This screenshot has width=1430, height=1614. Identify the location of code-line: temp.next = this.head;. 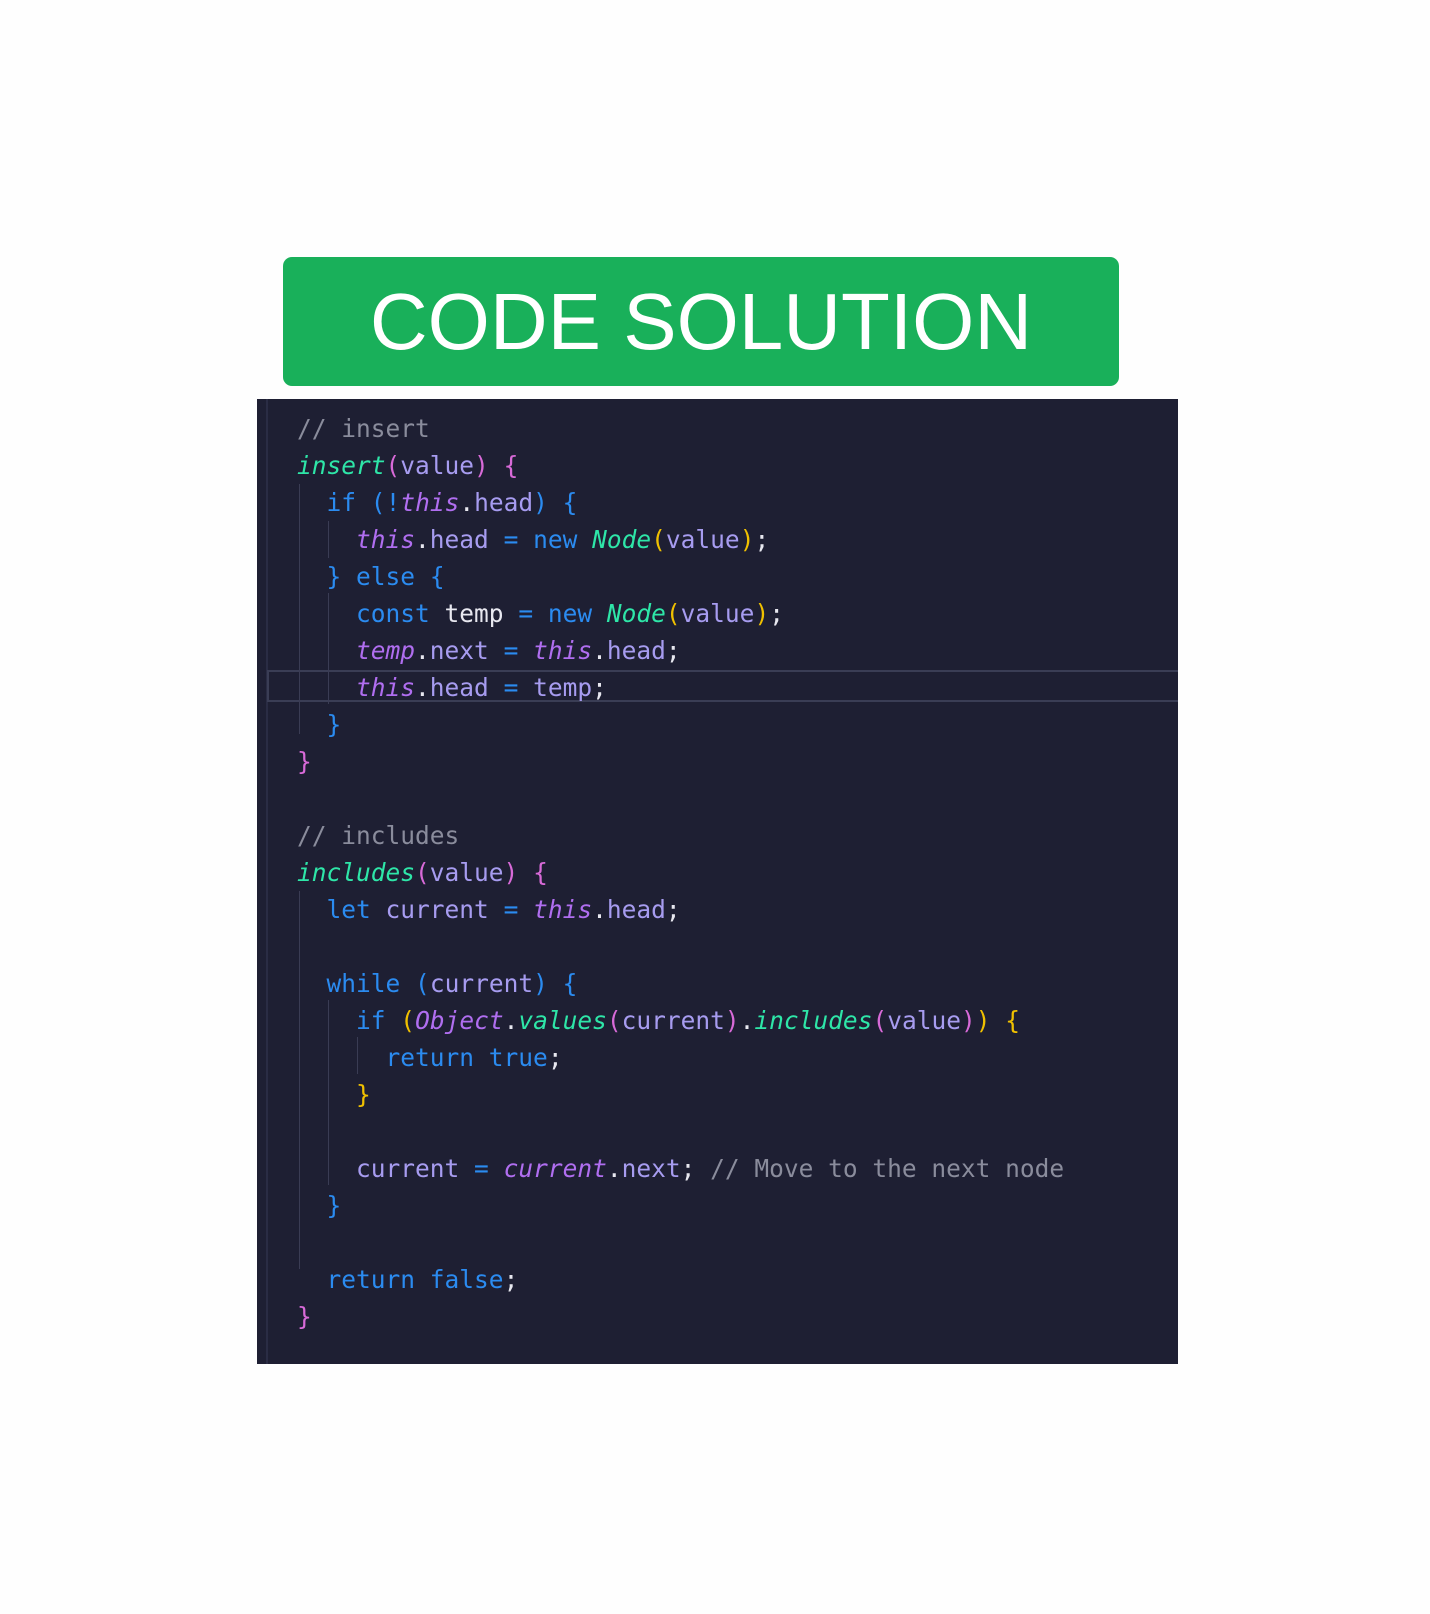
(680, 650).